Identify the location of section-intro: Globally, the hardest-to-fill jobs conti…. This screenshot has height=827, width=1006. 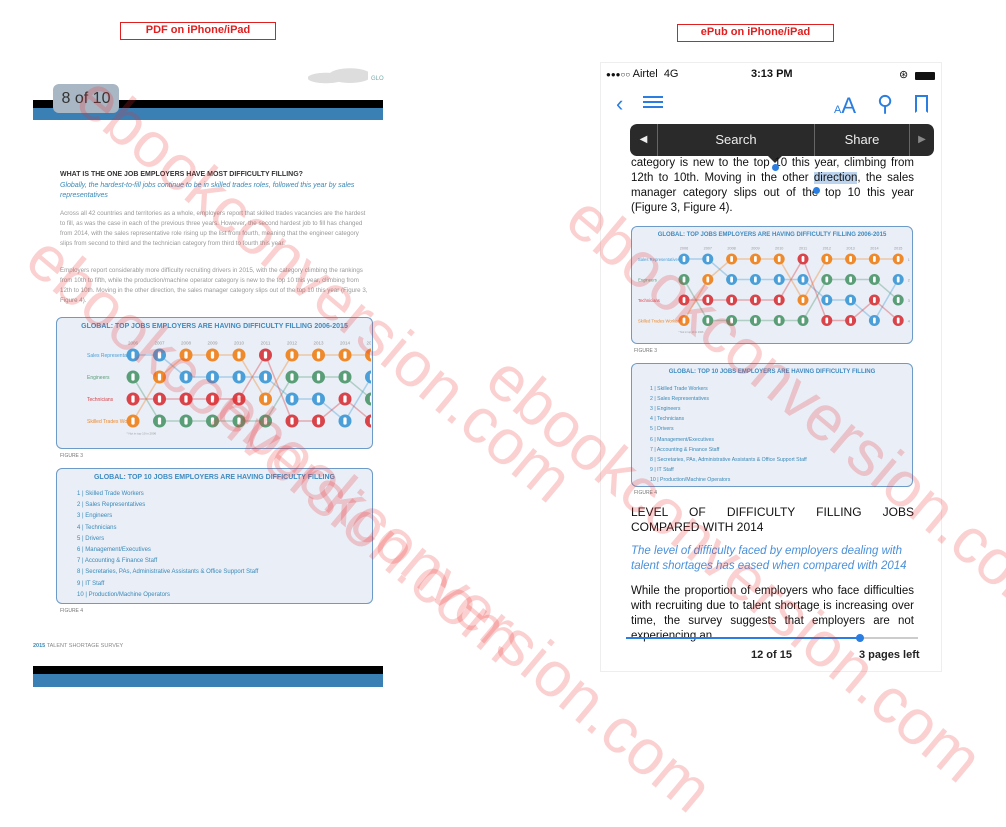
(207, 190).